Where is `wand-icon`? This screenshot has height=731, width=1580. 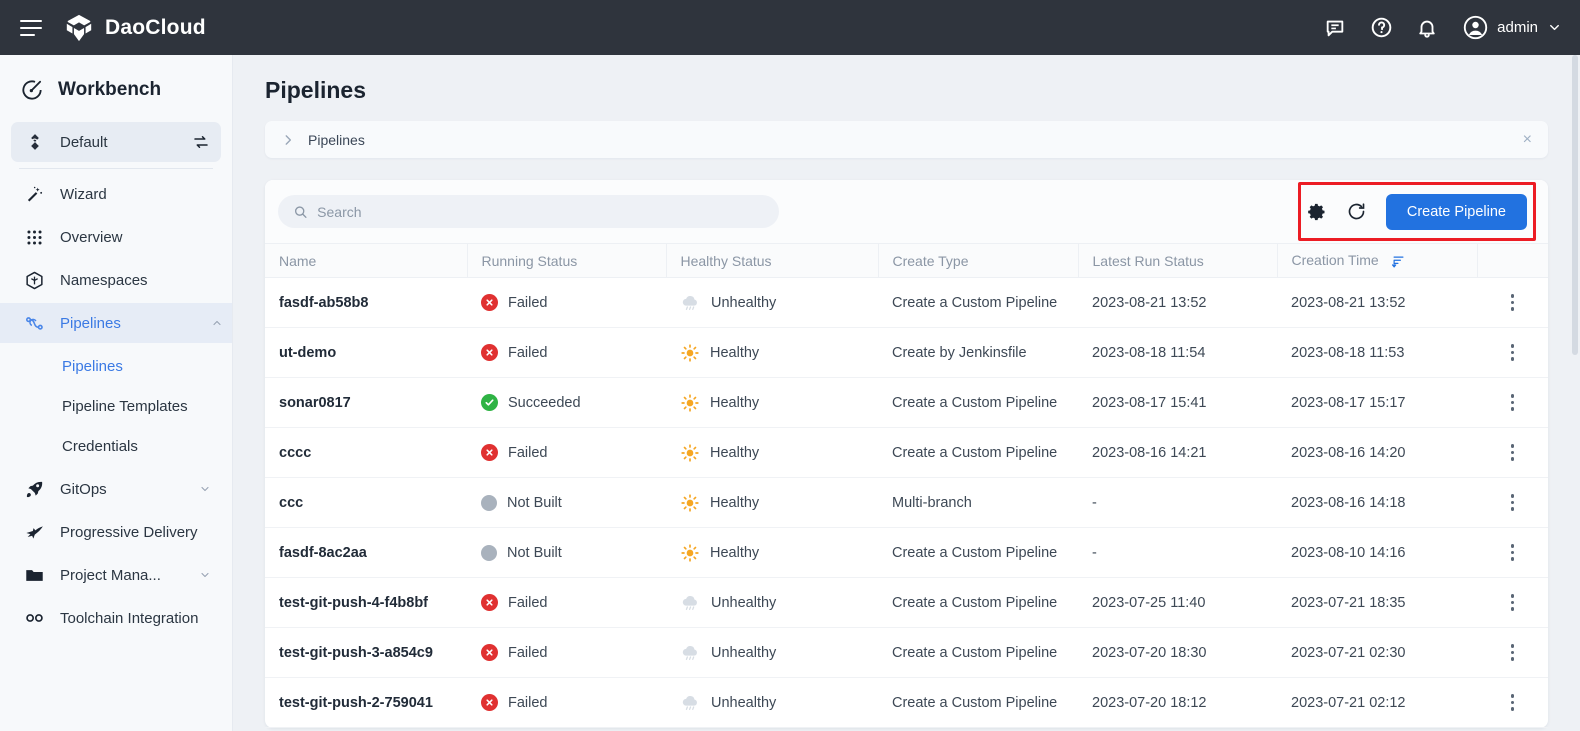 wand-icon is located at coordinates (34, 194).